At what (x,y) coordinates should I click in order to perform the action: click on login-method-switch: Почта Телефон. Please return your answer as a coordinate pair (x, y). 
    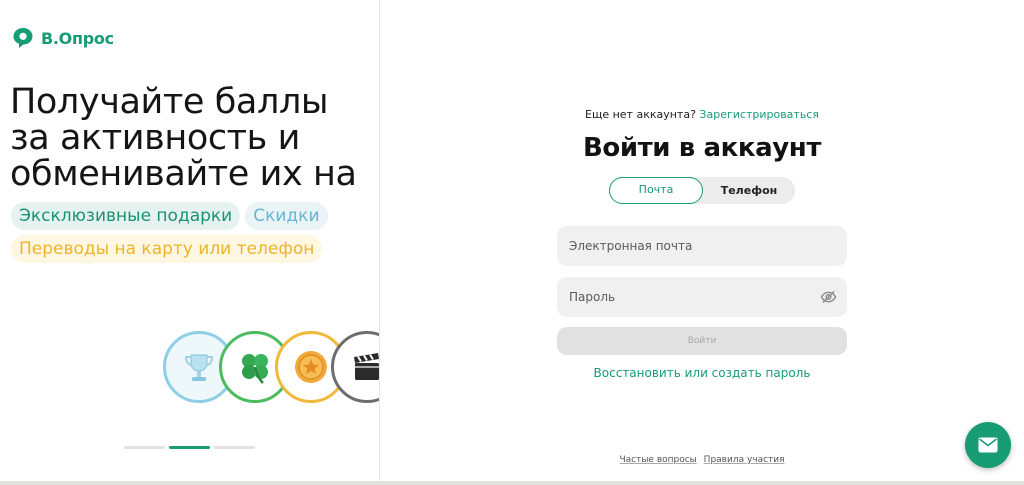
    Looking at the image, I should click on (702, 190).